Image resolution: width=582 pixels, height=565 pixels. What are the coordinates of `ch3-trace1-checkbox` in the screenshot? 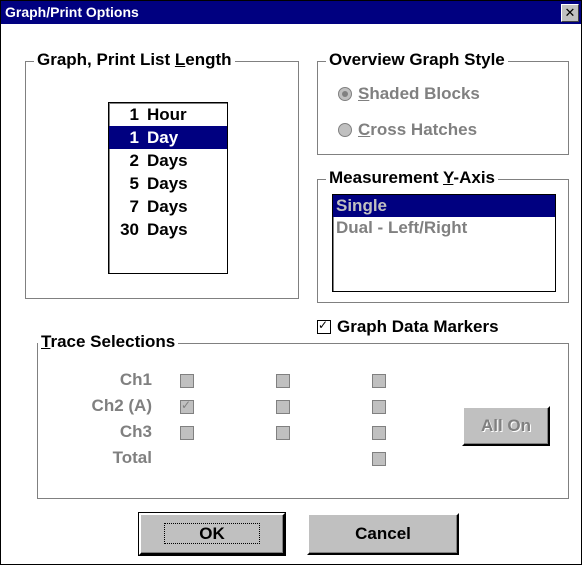 It's located at (187, 433).